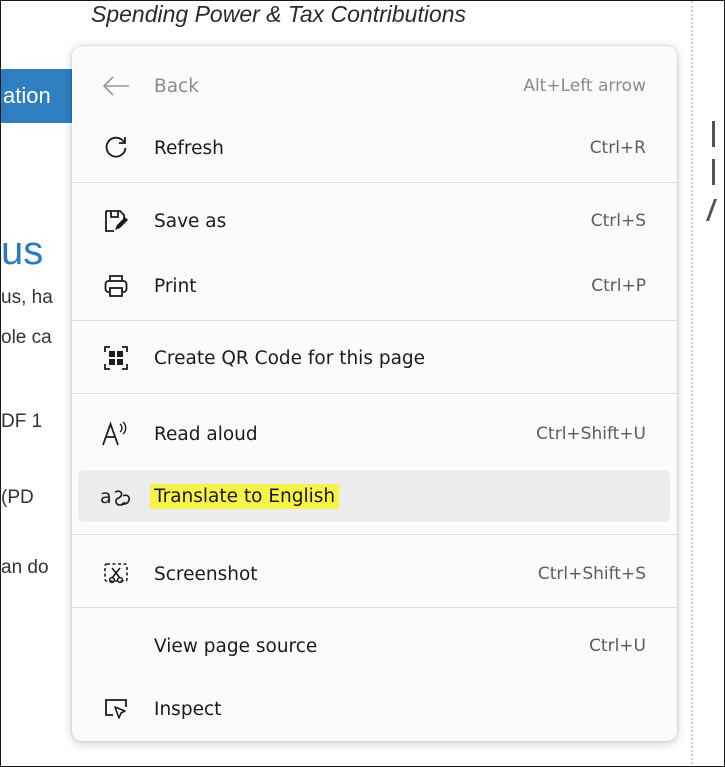 Image resolution: width=725 pixels, height=767 pixels. Describe the element at coordinates (189, 148) in the screenshot. I see `menu-item-label: Refresh` at that location.